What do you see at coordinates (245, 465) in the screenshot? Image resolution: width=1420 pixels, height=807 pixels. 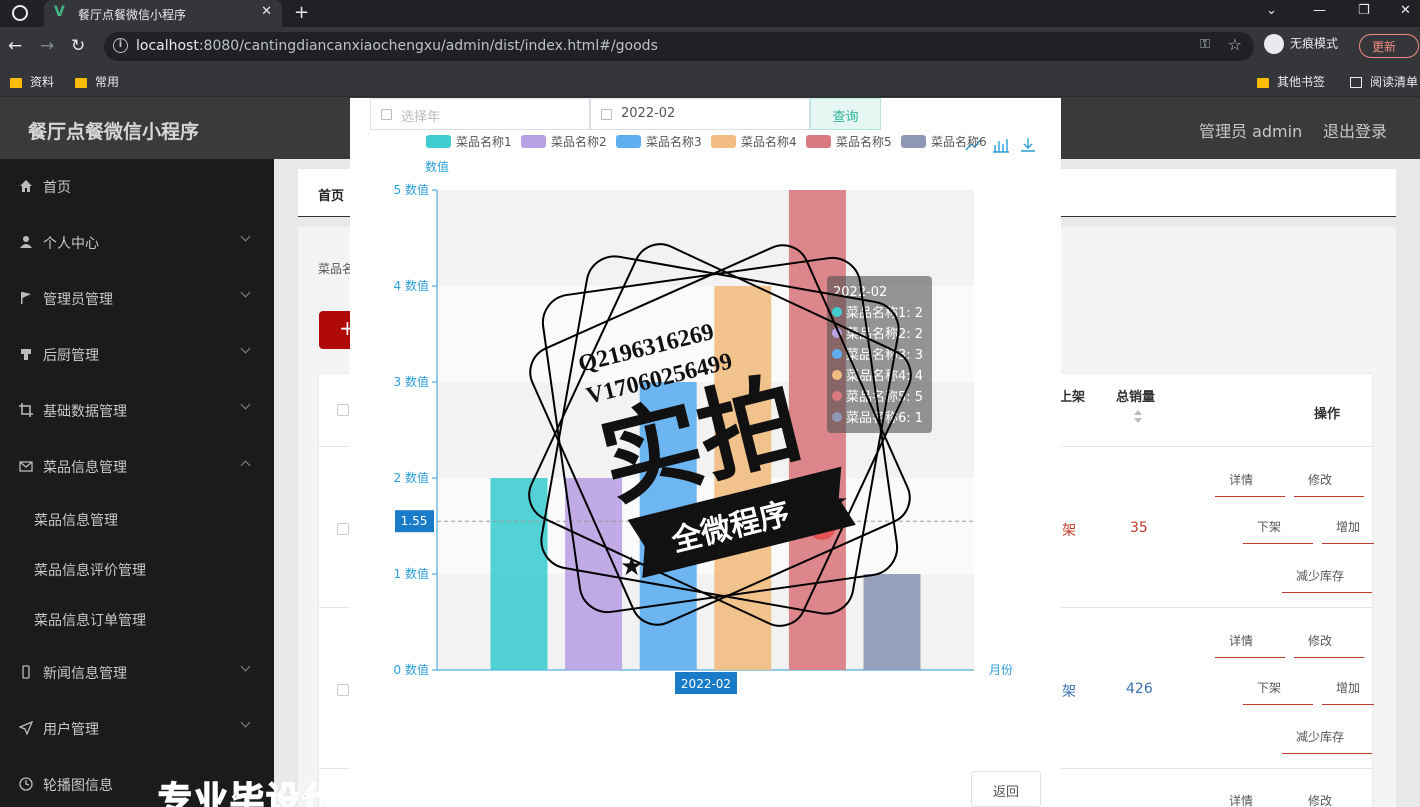 I see `chevron-up-icon` at bounding box center [245, 465].